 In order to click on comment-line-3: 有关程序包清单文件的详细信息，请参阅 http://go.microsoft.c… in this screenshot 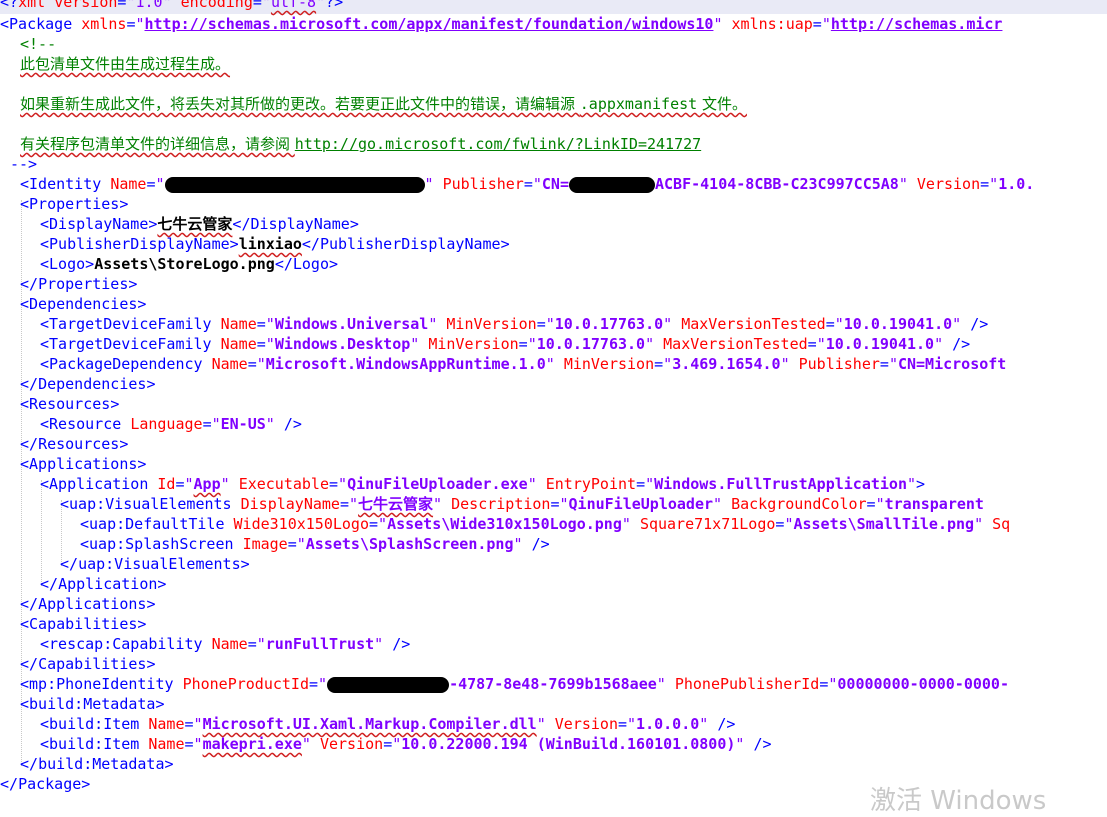, I will do `click(361, 144)`.